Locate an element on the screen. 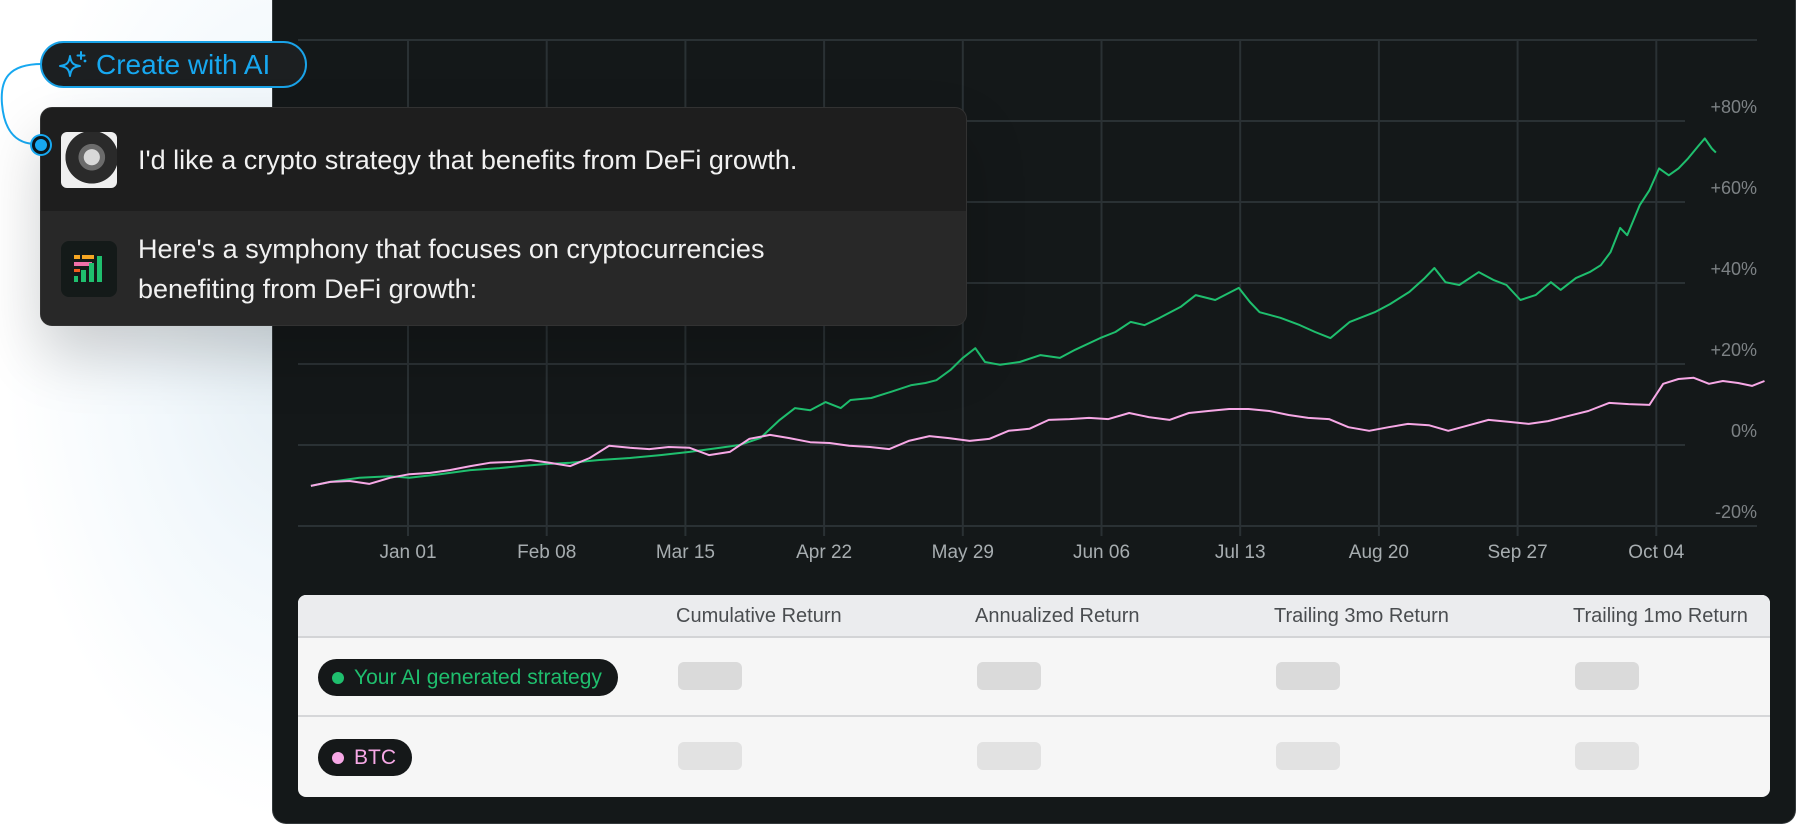  x-tick-label: Jun 06 is located at coordinates (1101, 552).